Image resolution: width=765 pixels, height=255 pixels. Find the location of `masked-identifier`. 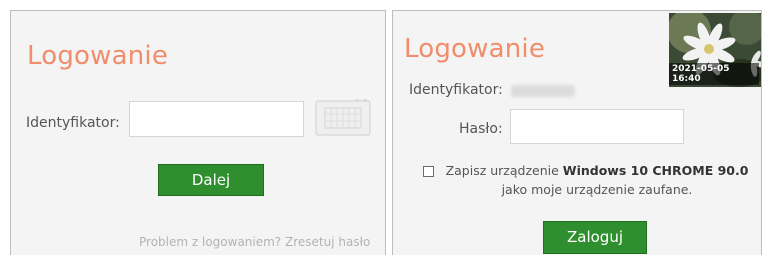

masked-identifier is located at coordinates (543, 91).